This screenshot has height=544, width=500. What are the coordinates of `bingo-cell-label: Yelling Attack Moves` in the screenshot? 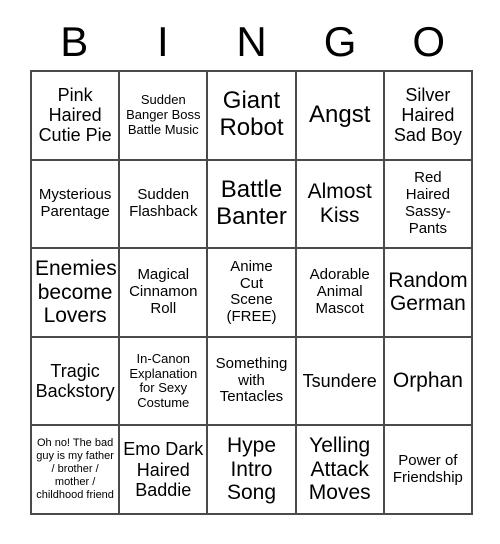 It's located at (339, 469).